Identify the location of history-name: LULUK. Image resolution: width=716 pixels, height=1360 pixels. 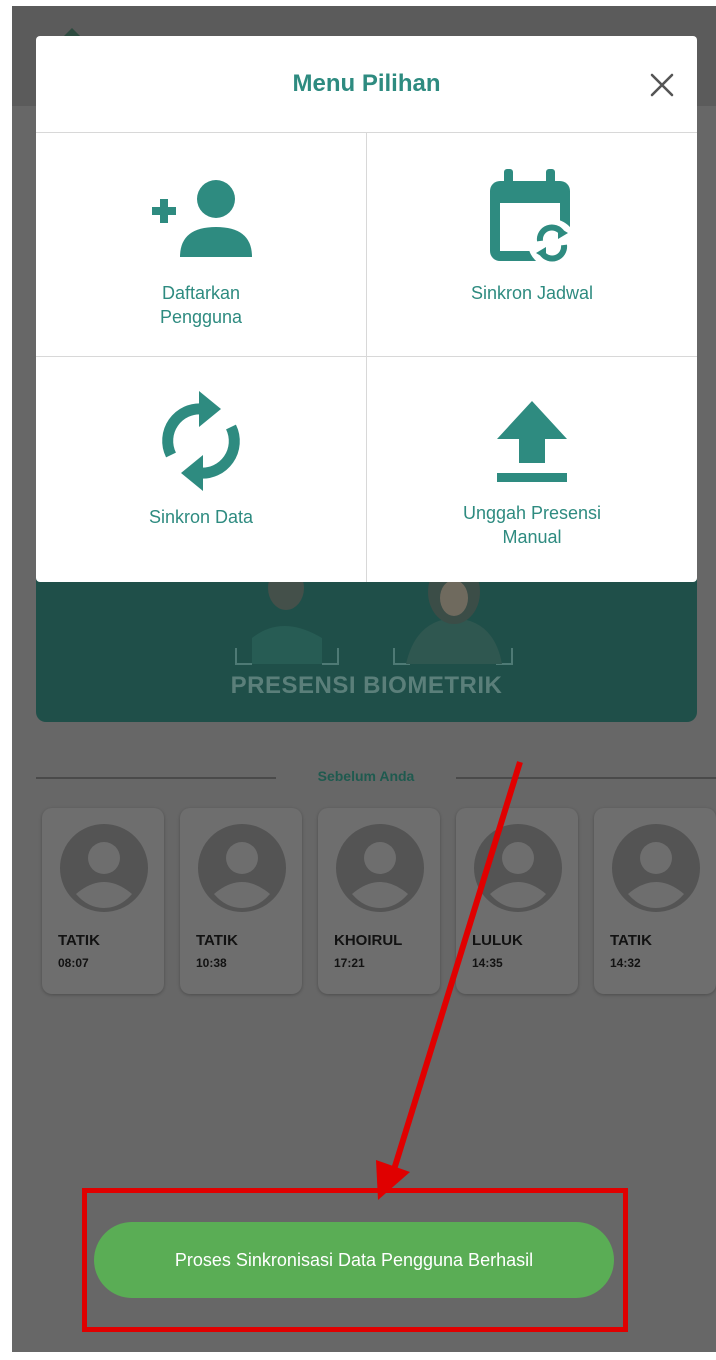
(497, 940).